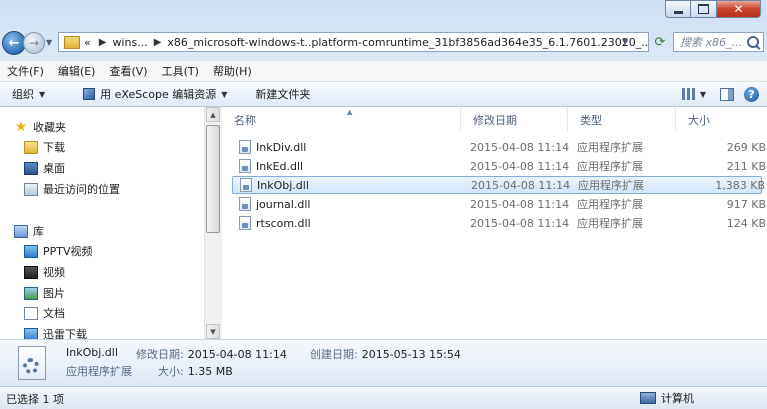  Describe the element at coordinates (625, 41) in the screenshot. I see `address-dropdown-icon: ▼` at that location.